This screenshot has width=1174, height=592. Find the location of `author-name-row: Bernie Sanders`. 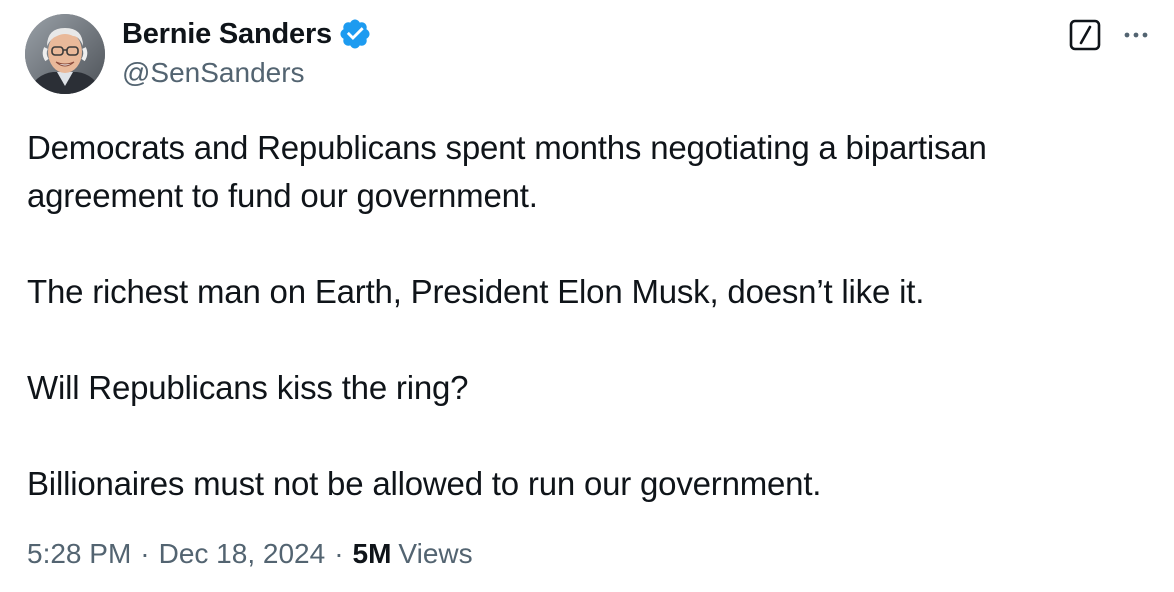

author-name-row: Bernie Sanders is located at coordinates (247, 34).